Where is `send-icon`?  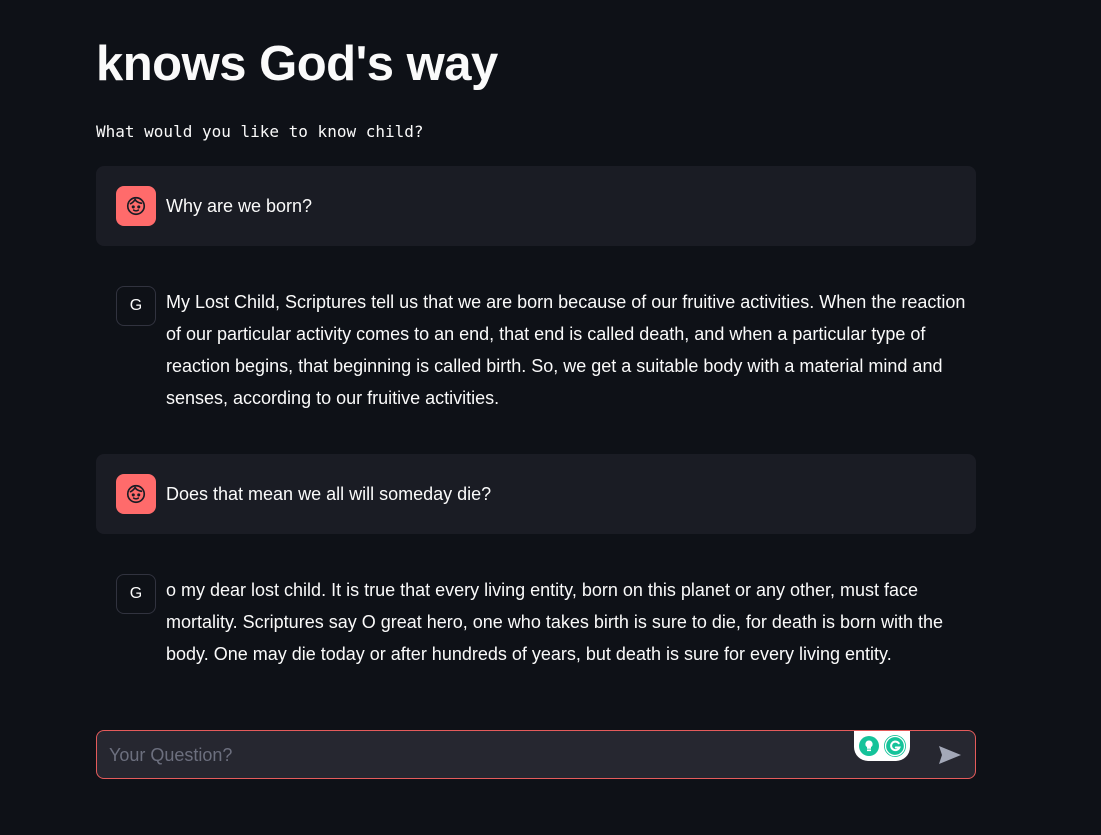
send-icon is located at coordinates (950, 755).